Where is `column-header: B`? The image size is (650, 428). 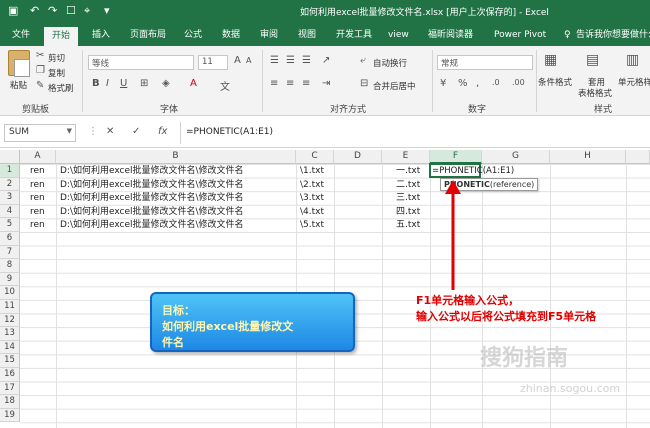 column-header: B is located at coordinates (176, 157).